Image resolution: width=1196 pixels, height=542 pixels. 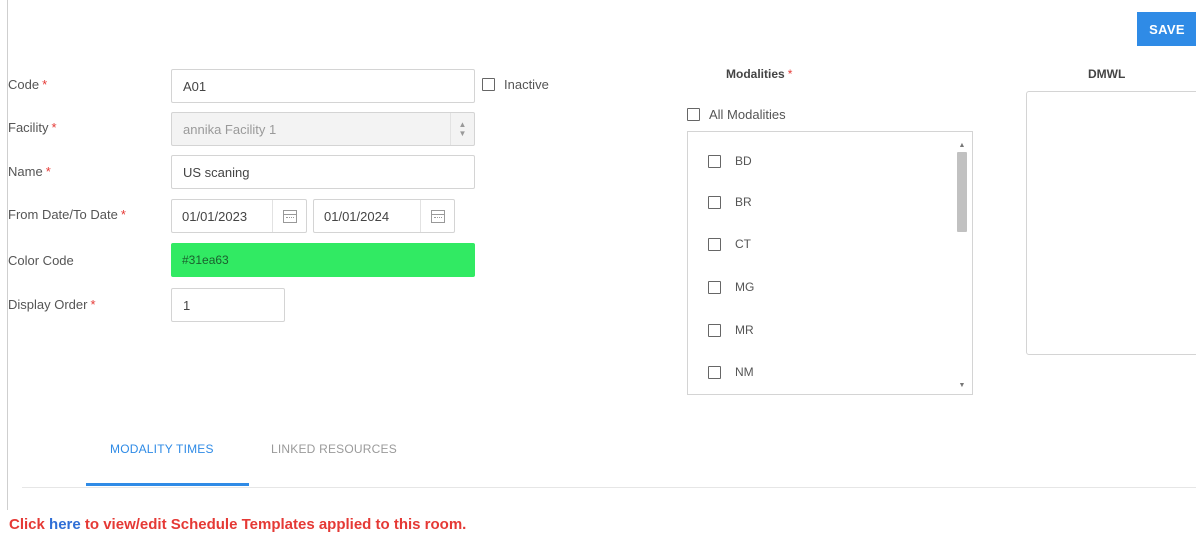 I want to click on active-tab-indicator, so click(x=167, y=484).